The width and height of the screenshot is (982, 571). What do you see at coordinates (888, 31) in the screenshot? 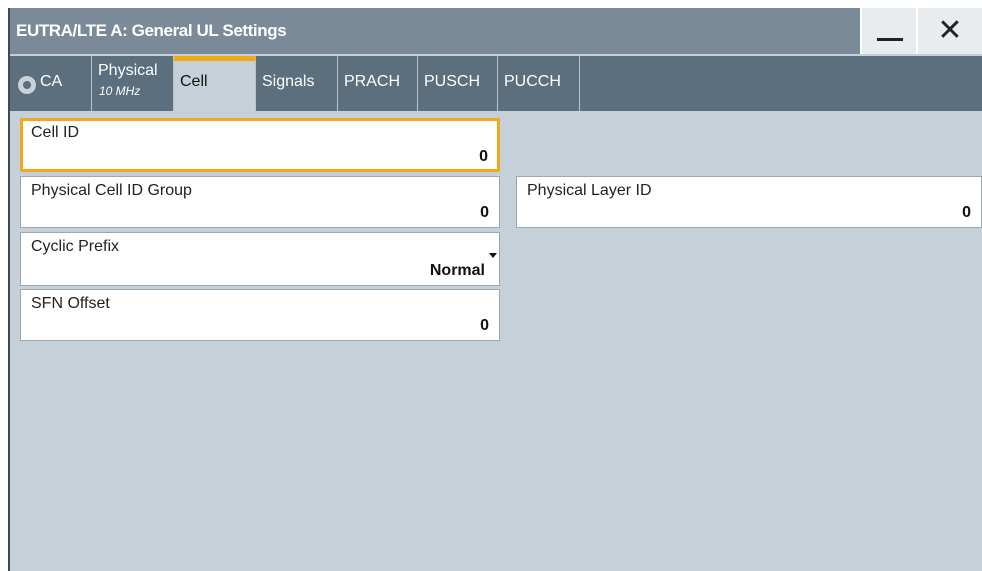
I see `minimize-button` at bounding box center [888, 31].